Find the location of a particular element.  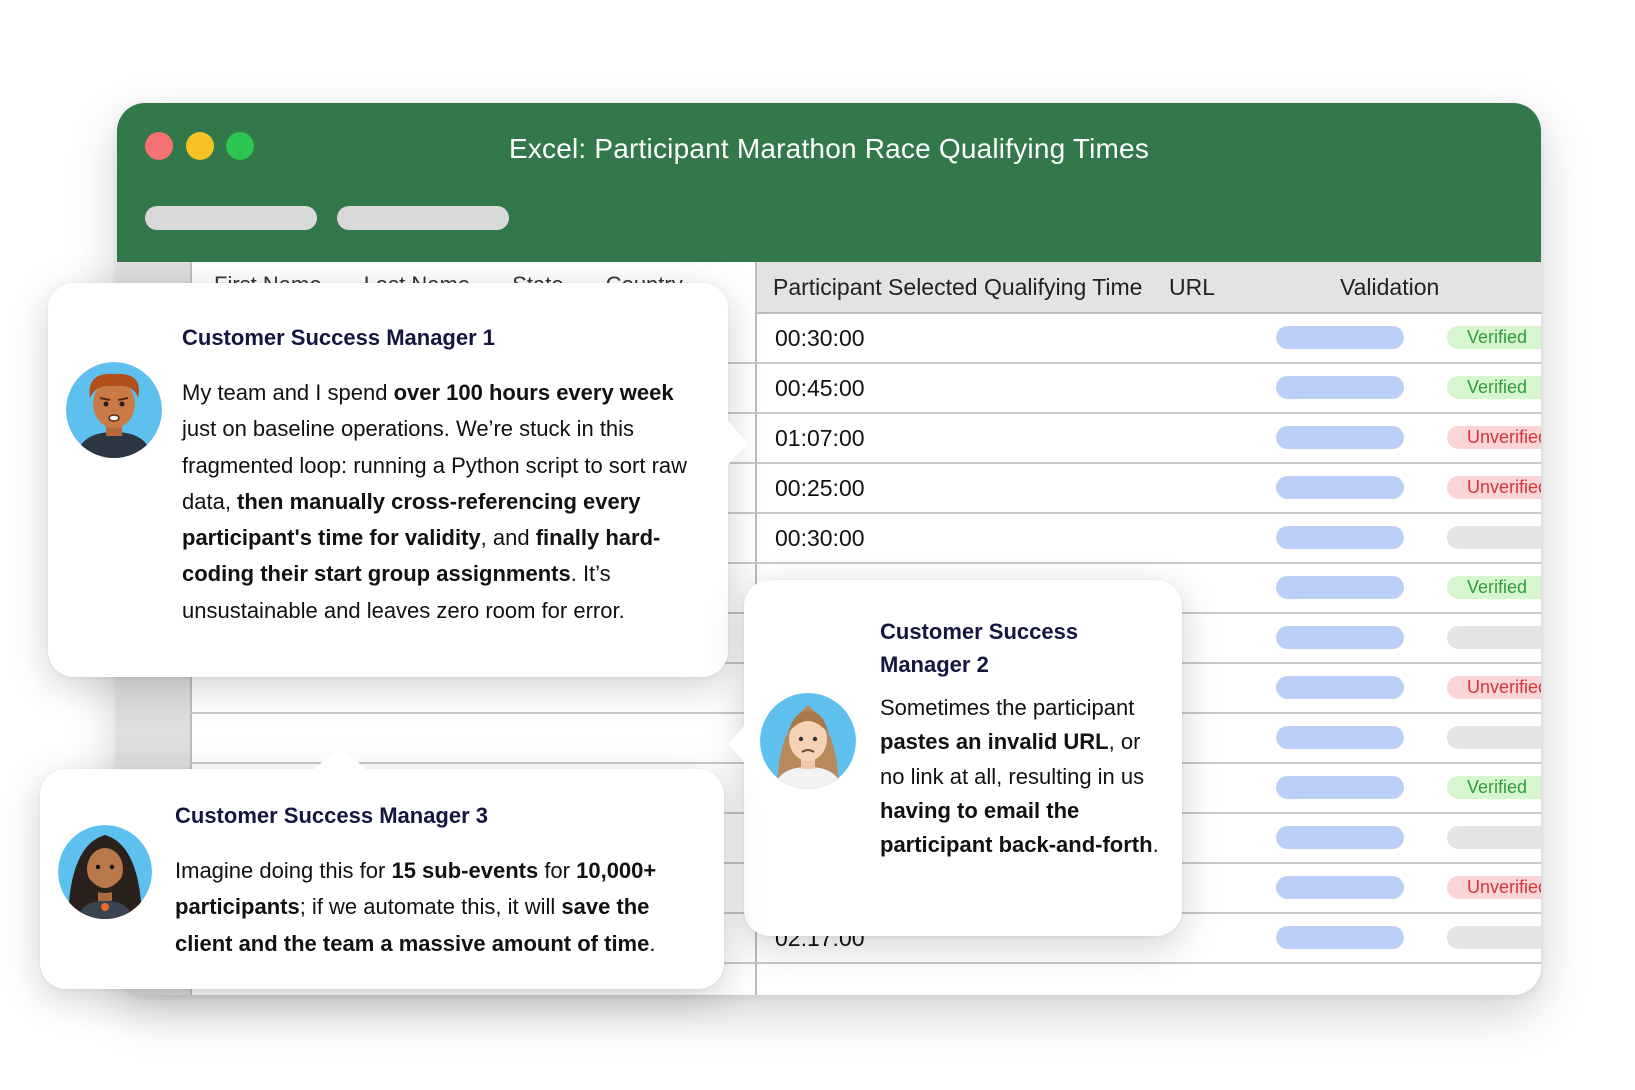

card-name-csm3: Customer Success Manager 3 is located at coordinates (332, 815).